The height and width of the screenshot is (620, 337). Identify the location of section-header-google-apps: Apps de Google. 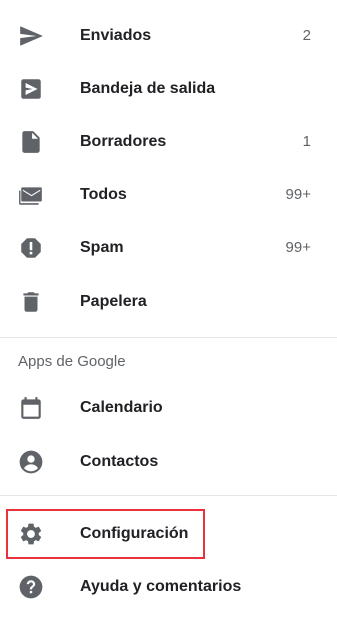
(72, 361).